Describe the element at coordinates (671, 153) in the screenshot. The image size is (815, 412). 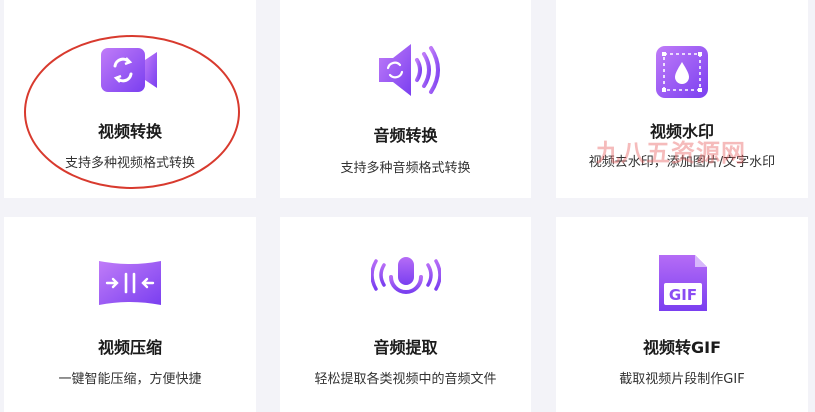
I see `site-watermark: 九八五资源网` at that location.